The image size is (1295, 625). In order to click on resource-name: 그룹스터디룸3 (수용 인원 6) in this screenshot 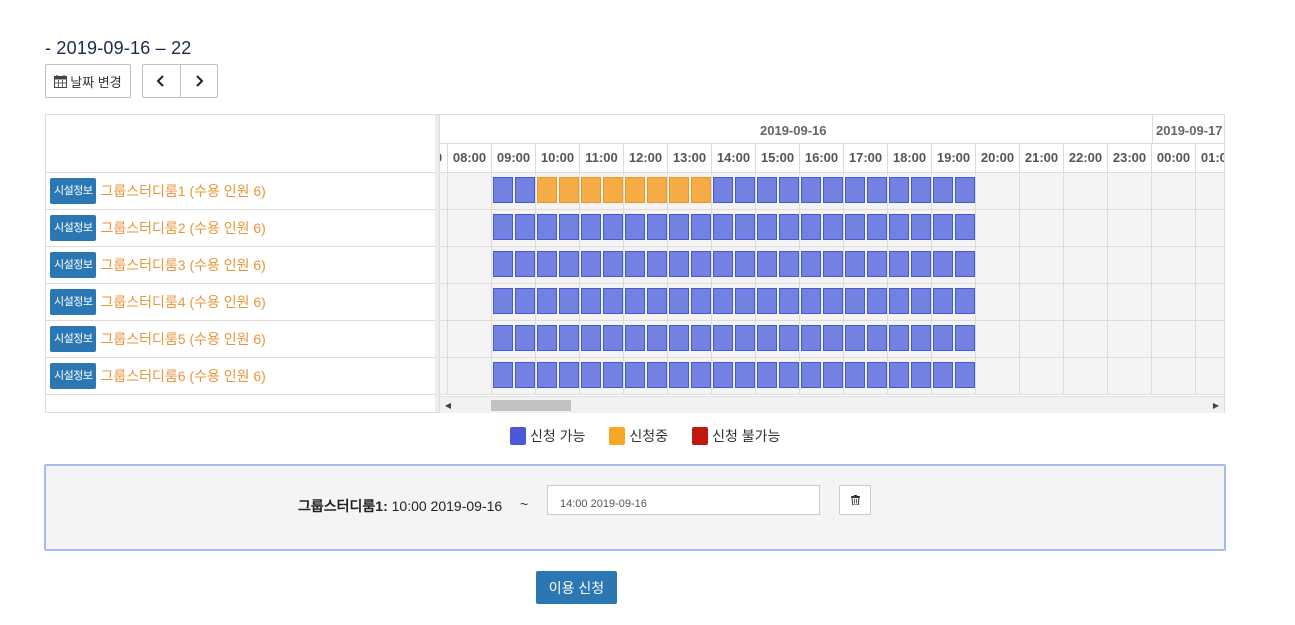, I will do `click(182, 265)`.